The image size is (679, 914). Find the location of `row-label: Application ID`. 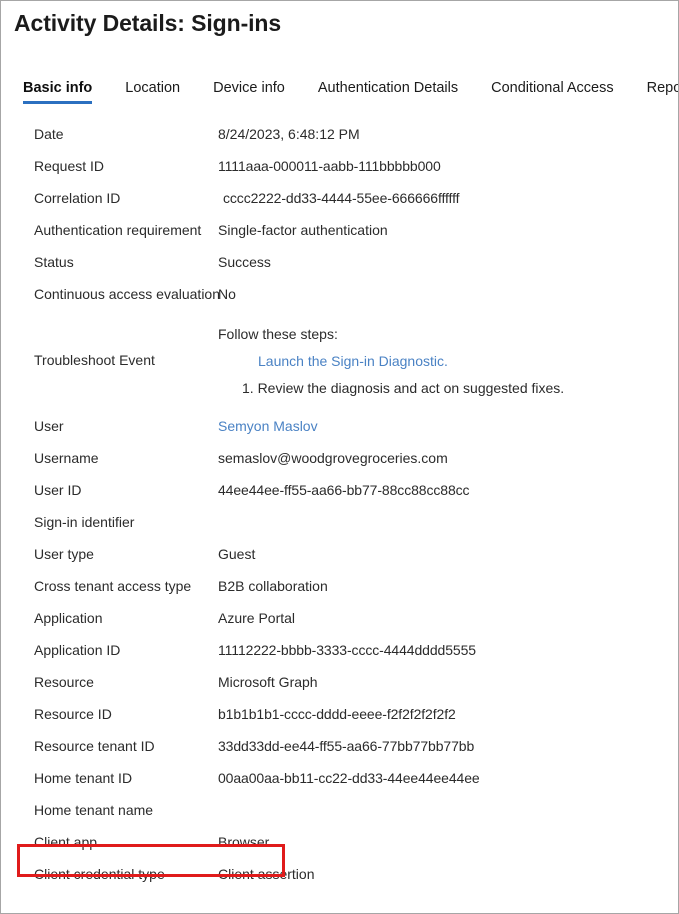

row-label: Application ID is located at coordinates (77, 650).